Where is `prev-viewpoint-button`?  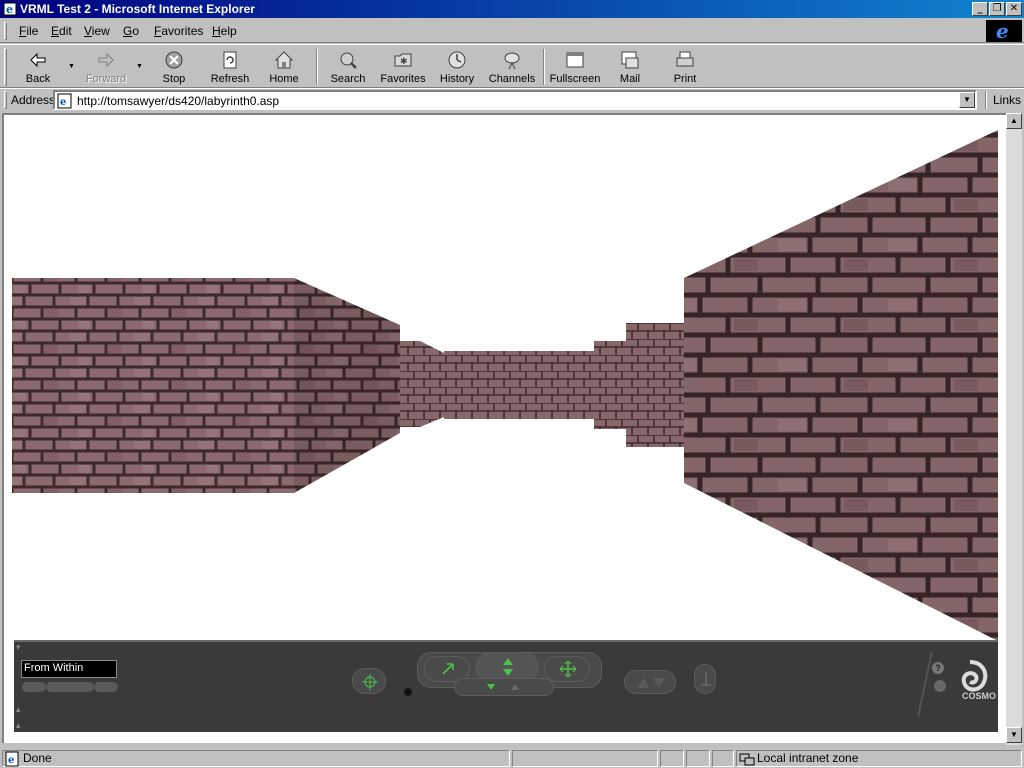 prev-viewpoint-button is located at coordinates (34, 687).